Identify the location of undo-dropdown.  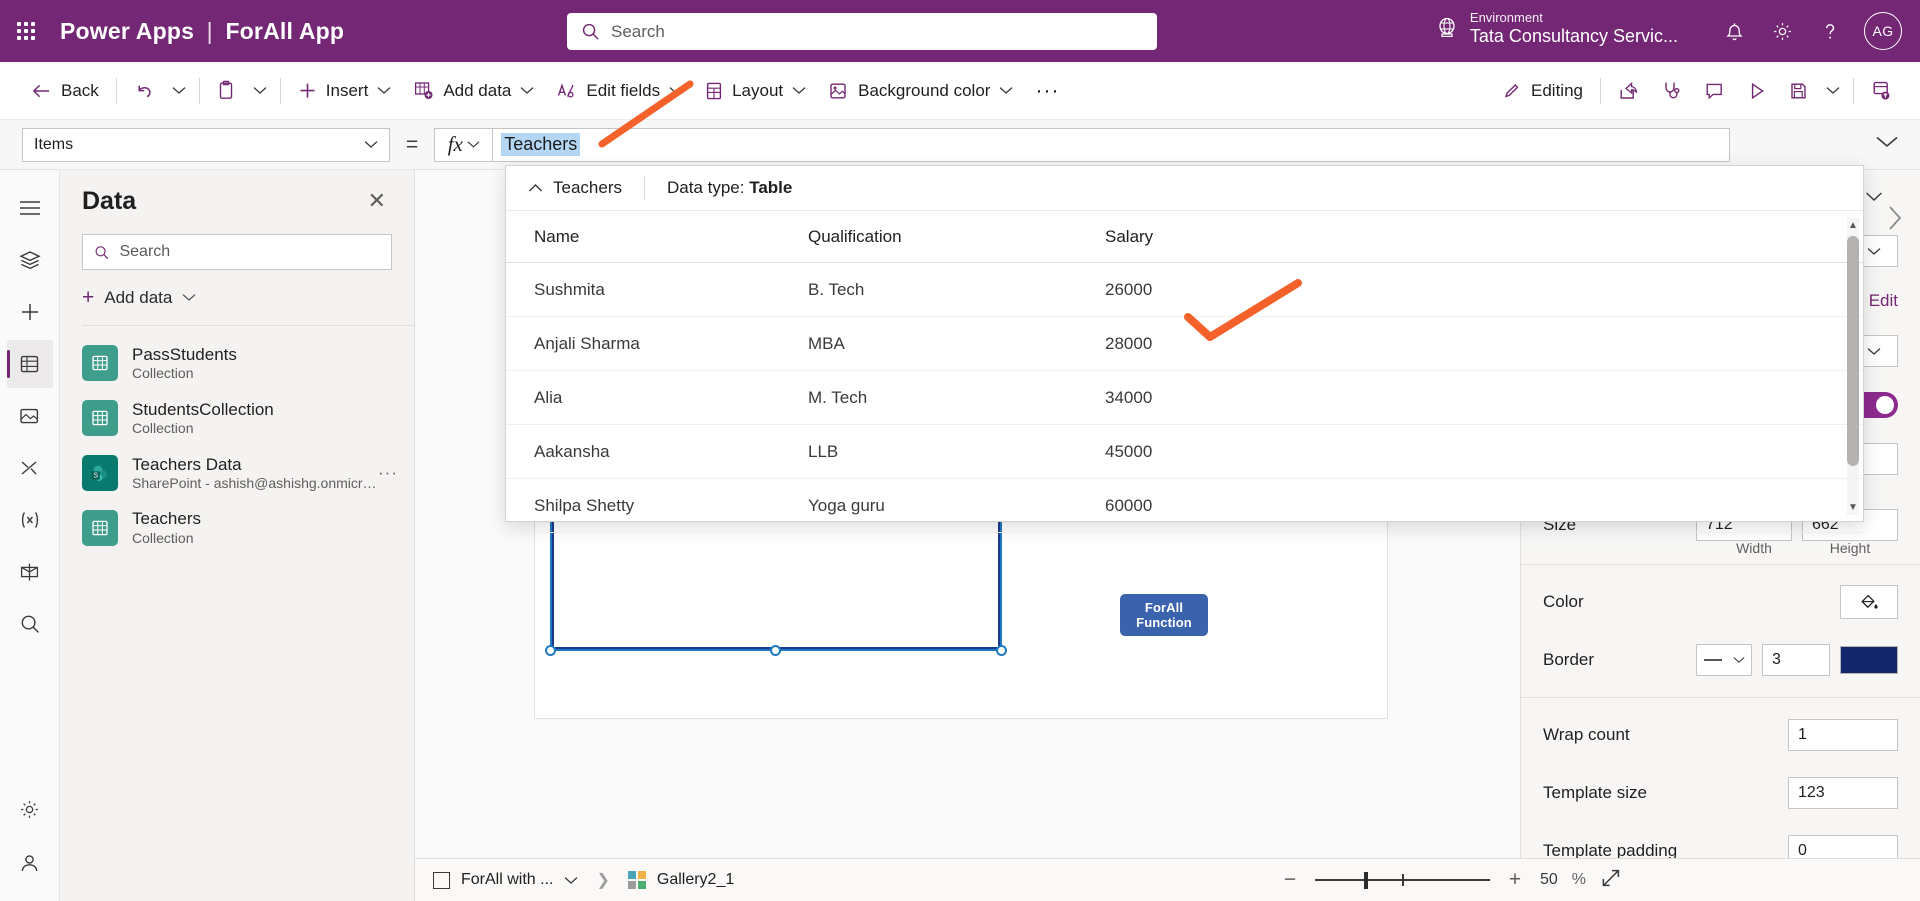
(179, 91).